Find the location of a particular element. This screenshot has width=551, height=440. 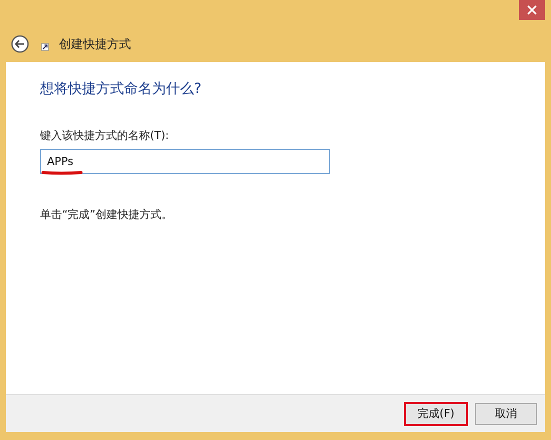

name-field: APPs is located at coordinates (185, 161).